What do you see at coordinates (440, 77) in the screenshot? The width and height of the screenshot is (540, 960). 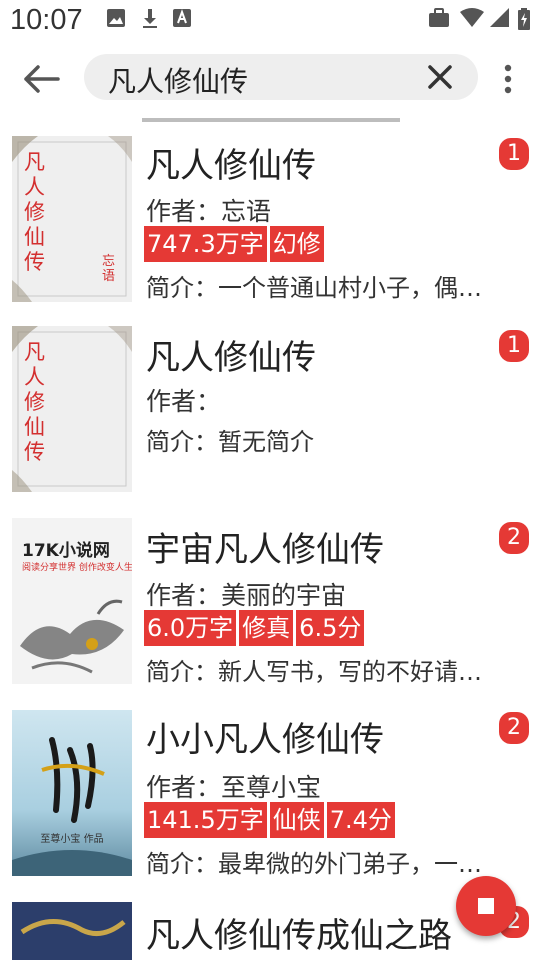 I see `close-icon` at bounding box center [440, 77].